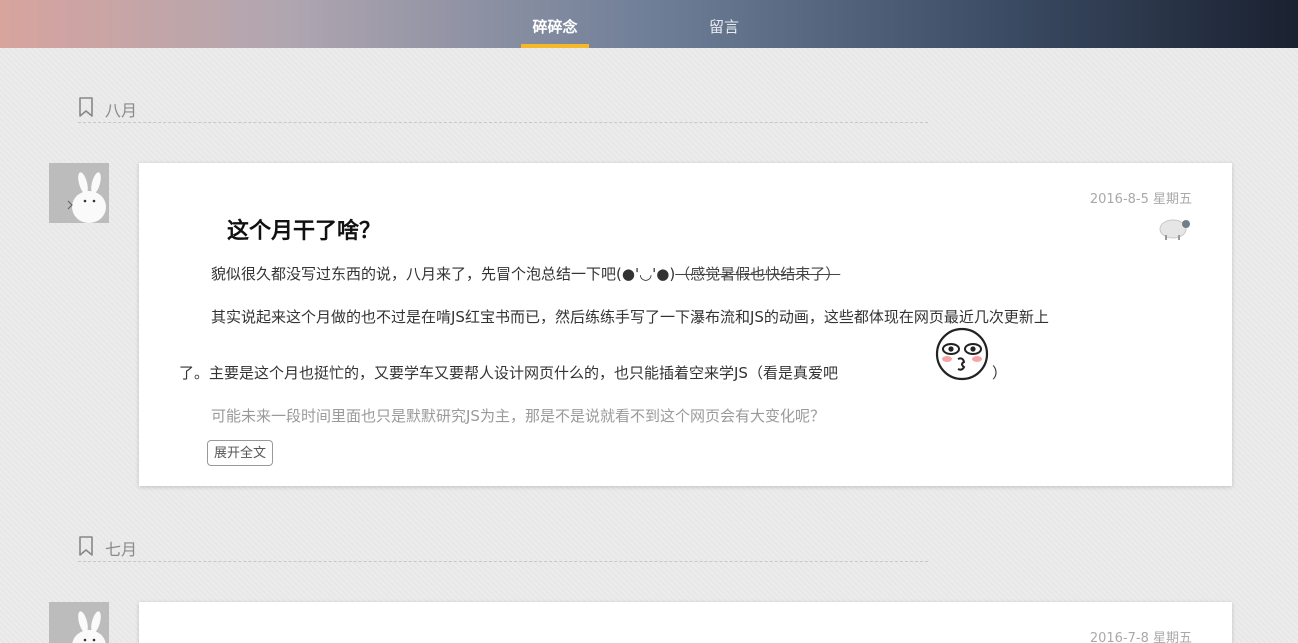 The width and height of the screenshot is (1298, 643). I want to click on nav-tab-messages-label: 留言, so click(723, 27).